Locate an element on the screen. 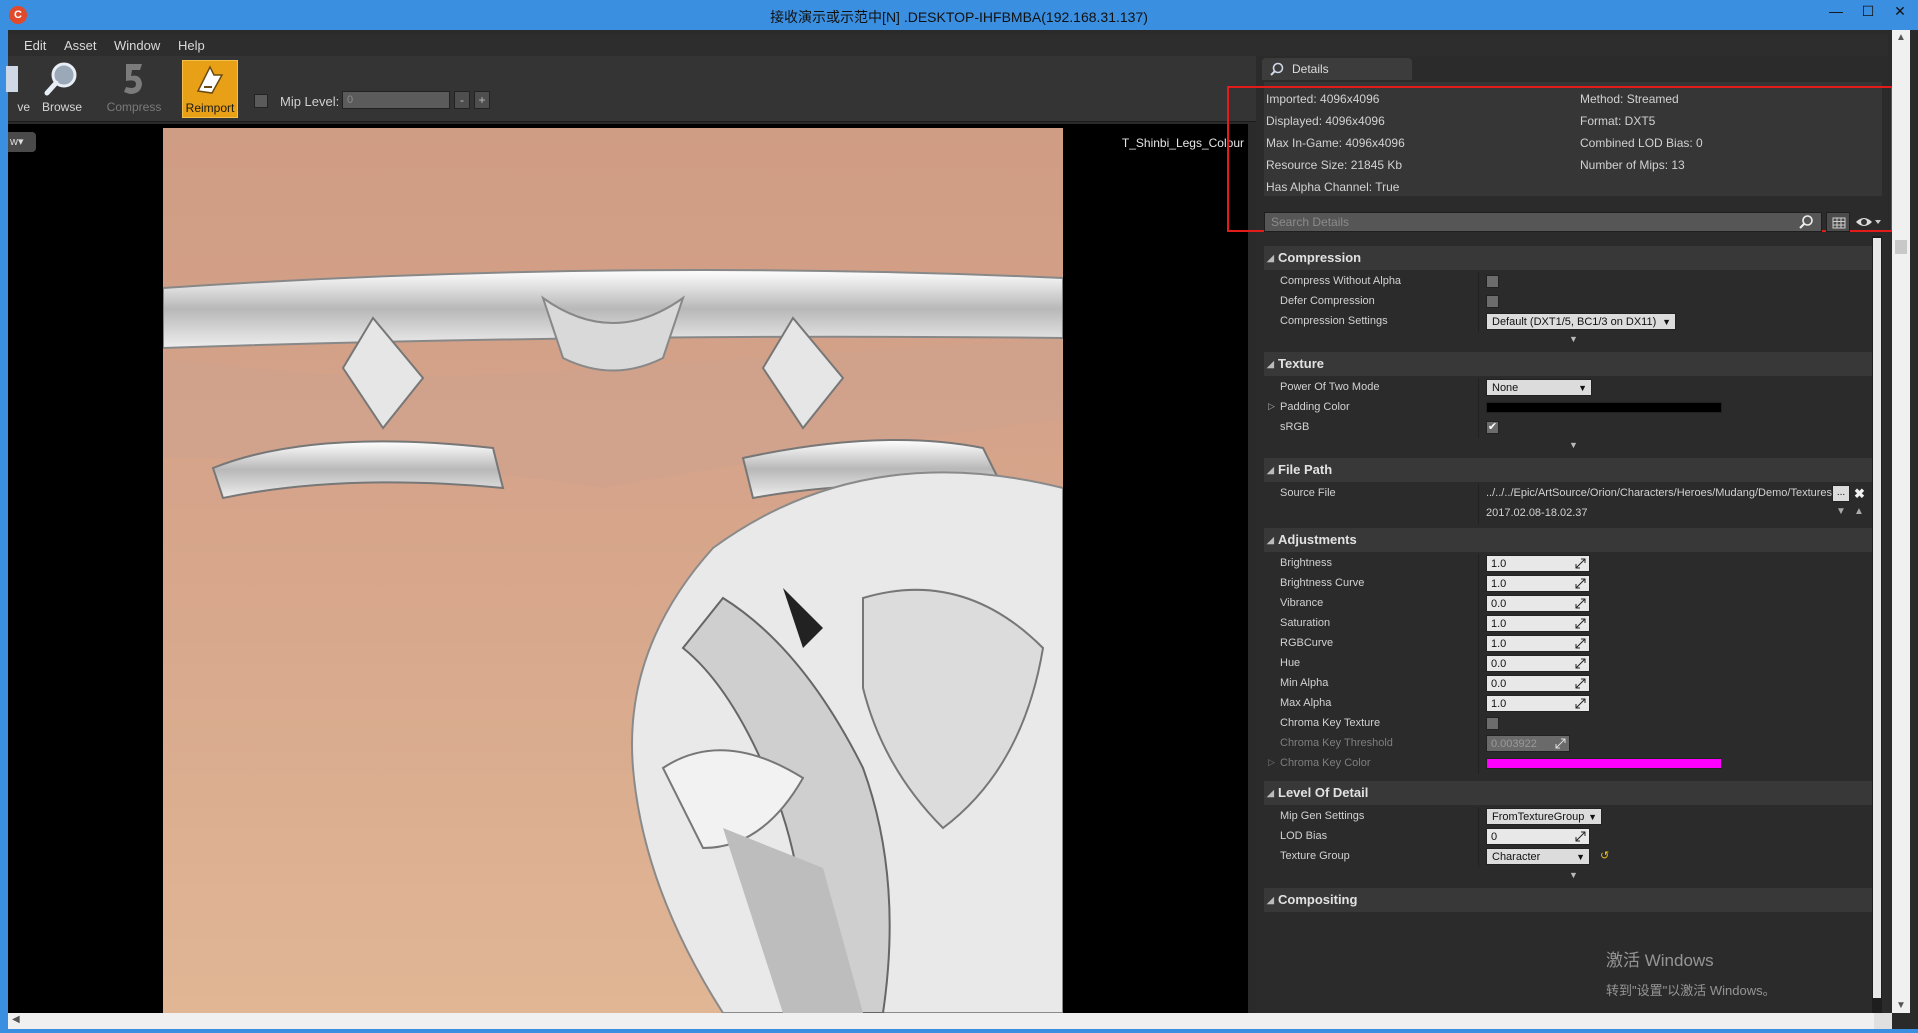 This screenshot has width=1918, height=1033. close-button: ✕ is located at coordinates (1900, 11).